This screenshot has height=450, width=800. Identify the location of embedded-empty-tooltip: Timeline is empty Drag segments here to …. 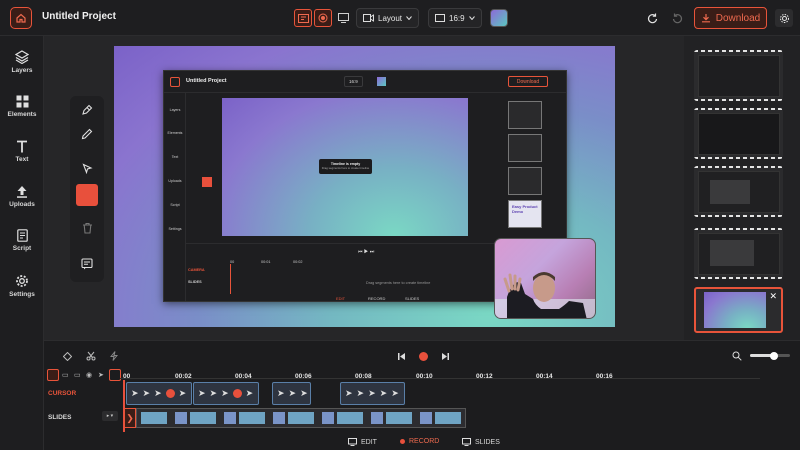
(345, 166).